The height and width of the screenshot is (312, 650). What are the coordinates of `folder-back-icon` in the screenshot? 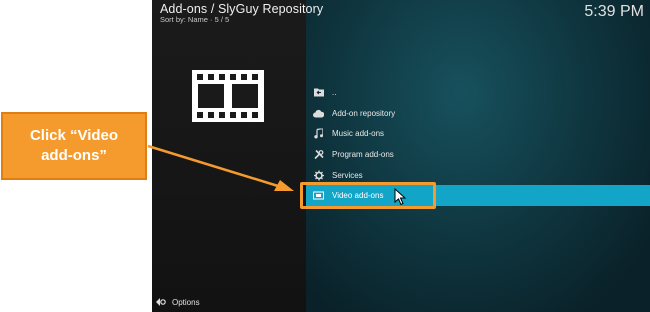 It's located at (318, 92).